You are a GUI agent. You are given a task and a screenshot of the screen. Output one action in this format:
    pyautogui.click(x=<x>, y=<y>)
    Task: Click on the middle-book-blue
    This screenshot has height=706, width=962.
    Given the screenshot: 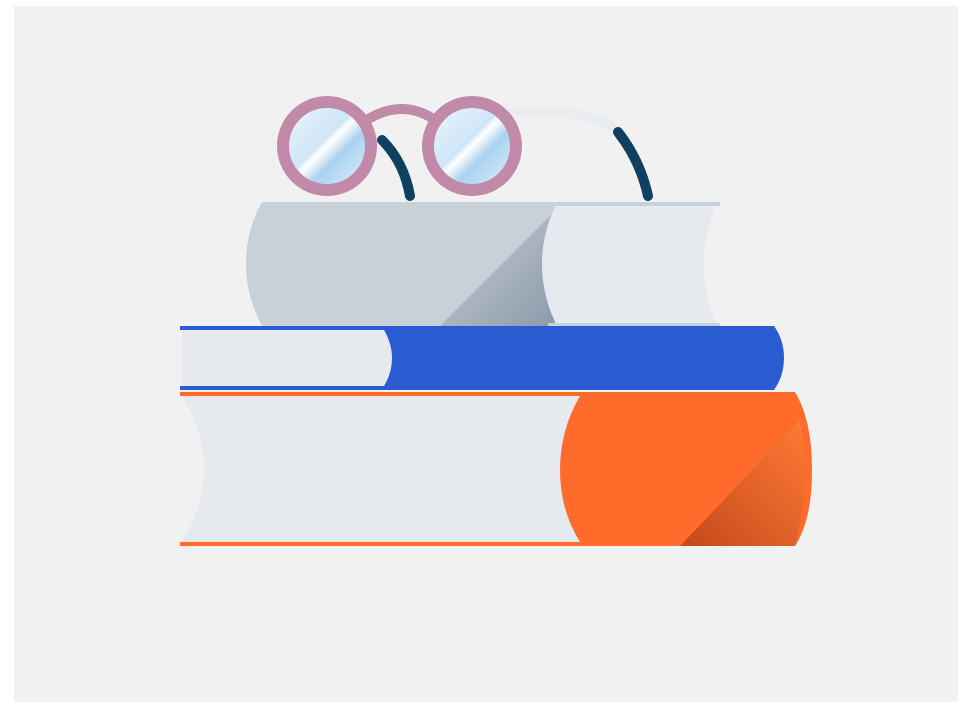 What is the action you would take?
    pyautogui.click(x=482, y=358)
    